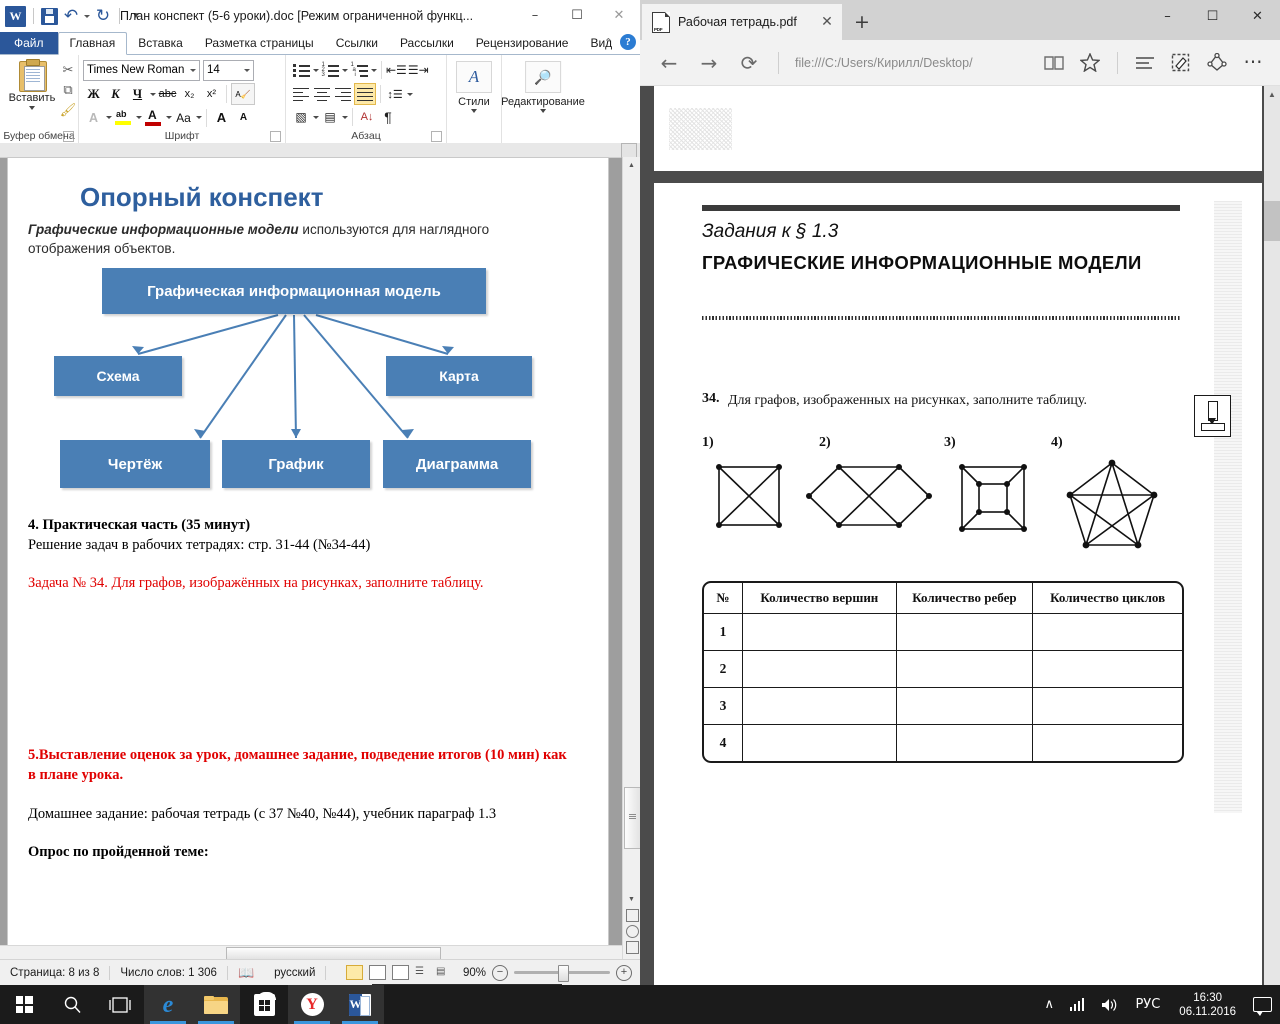 Image resolution: width=1280 pixels, height=1024 pixels. I want to click on show-hidden-icons: ∧, so click(1049, 1004).